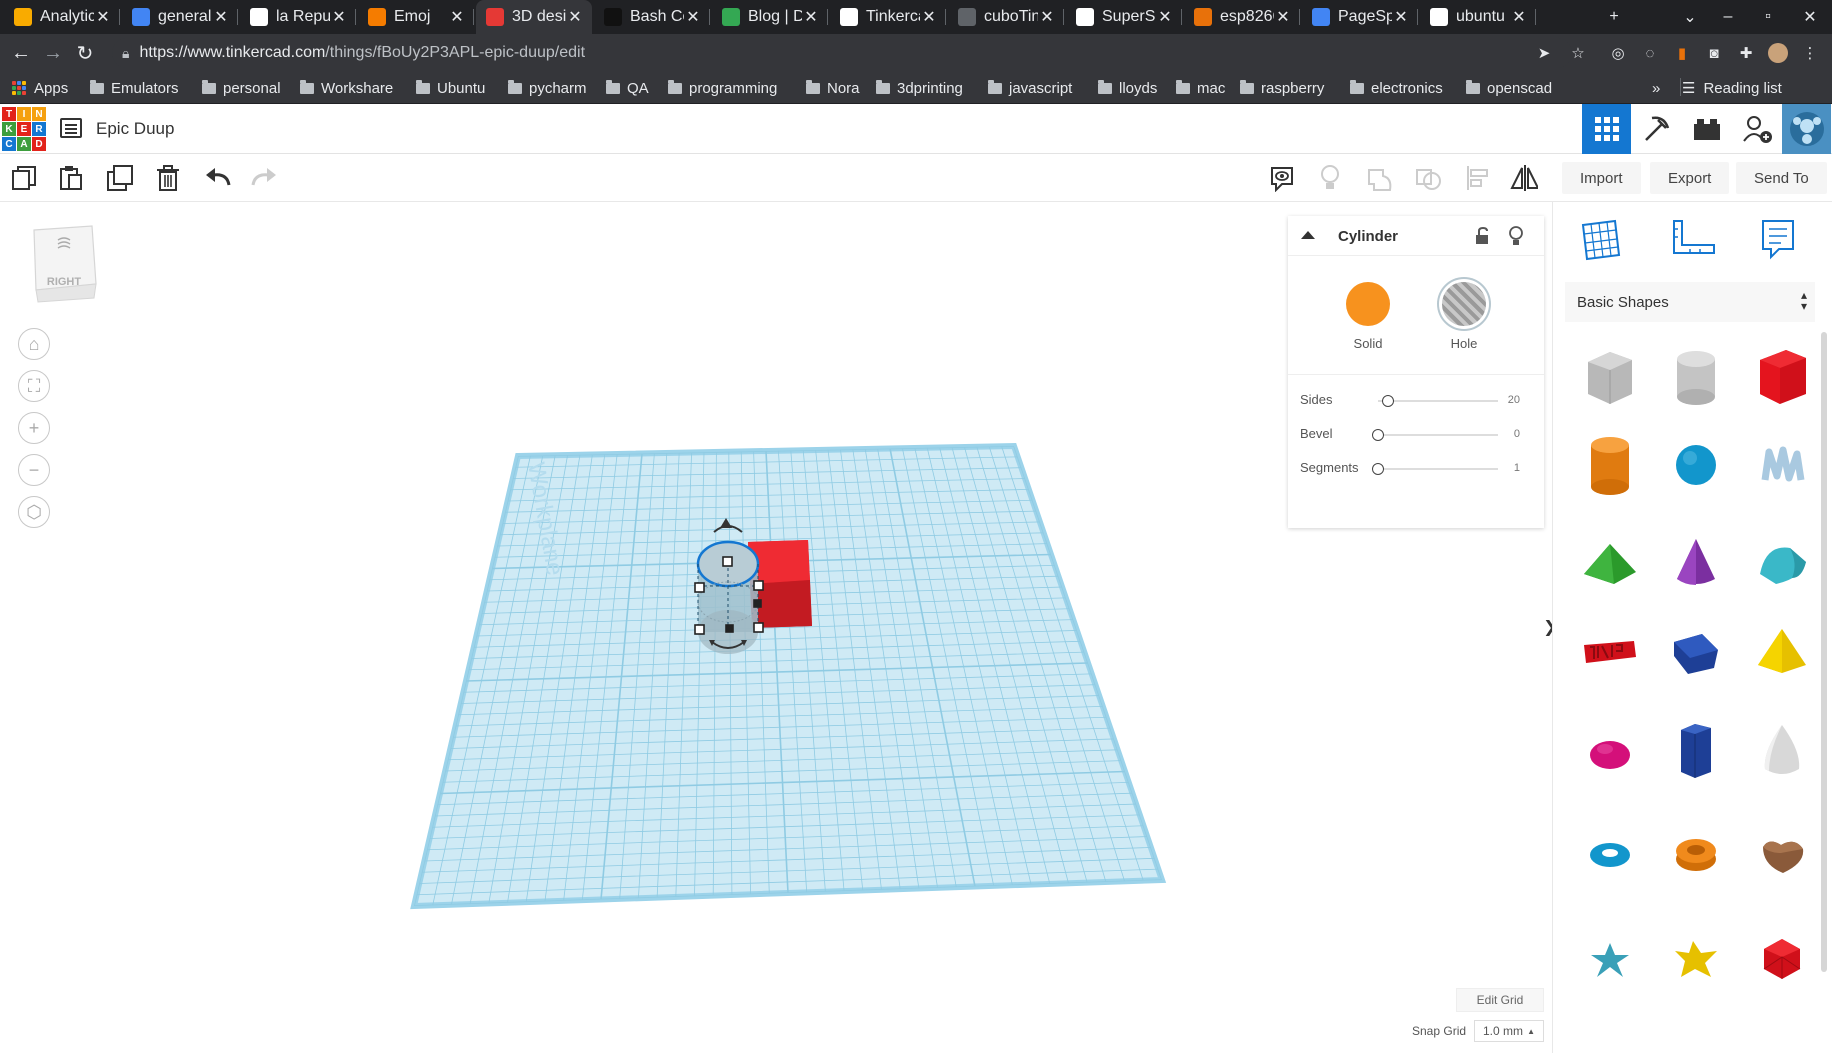  What do you see at coordinates (70, 178) in the screenshot?
I see `paste-button` at bounding box center [70, 178].